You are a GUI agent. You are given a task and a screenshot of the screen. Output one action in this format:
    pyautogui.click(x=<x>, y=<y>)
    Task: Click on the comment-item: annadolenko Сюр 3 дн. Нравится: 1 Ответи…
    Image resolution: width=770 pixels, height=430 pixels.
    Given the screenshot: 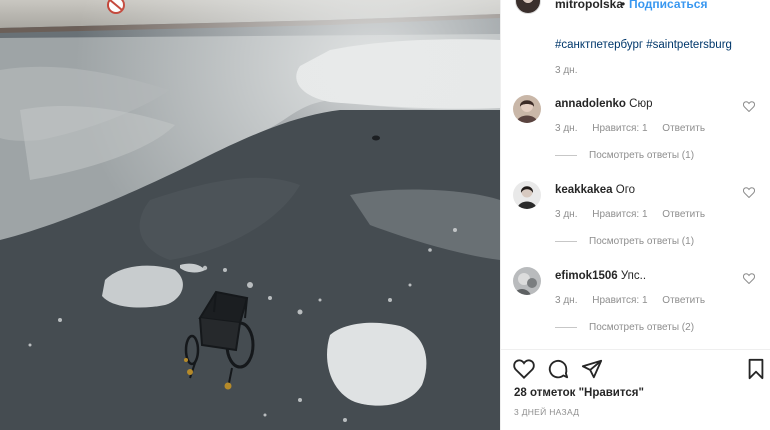 What is the action you would take?
    pyautogui.click(x=635, y=138)
    